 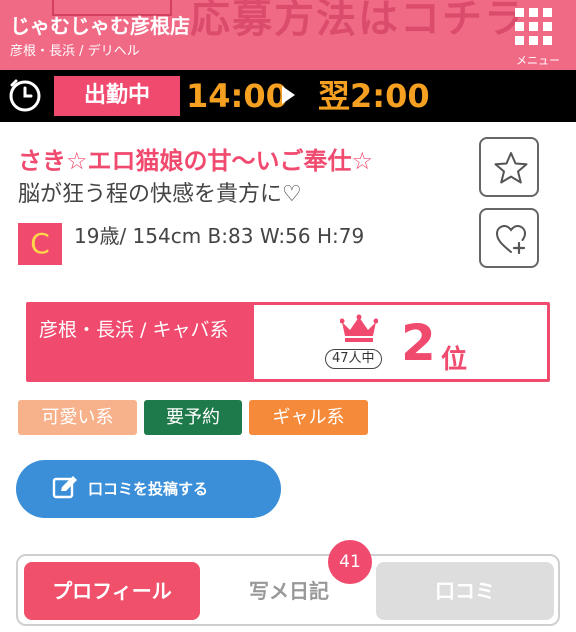 What do you see at coordinates (353, 359) in the screenshot?
I see `ranking-count: 47人中` at bounding box center [353, 359].